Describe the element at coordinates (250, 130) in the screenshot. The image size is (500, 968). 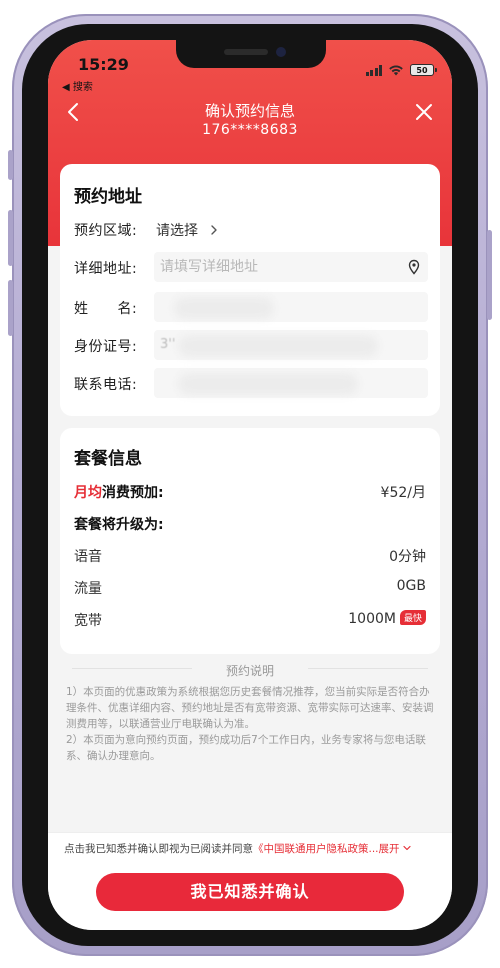
I see `page-subtitle-phone: 176****8683` at that location.